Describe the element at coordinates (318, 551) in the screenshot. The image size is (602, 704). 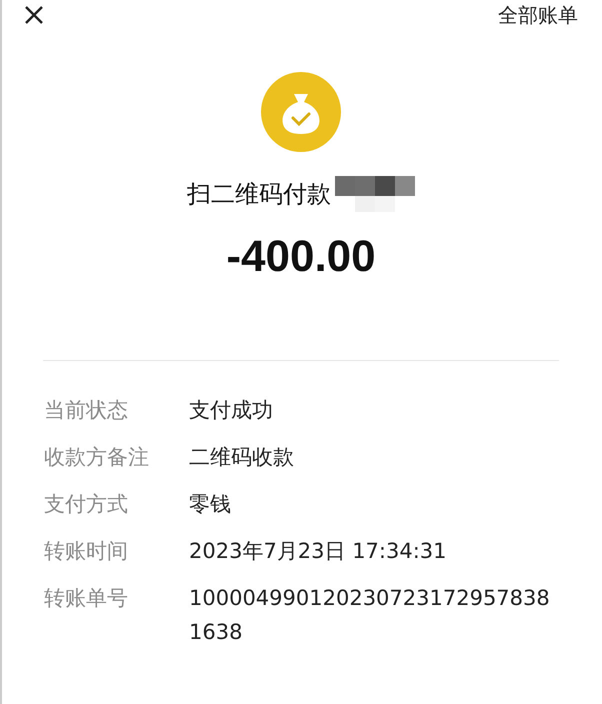
I see `detail-value: 2023年7月23日 17:34:31` at that location.